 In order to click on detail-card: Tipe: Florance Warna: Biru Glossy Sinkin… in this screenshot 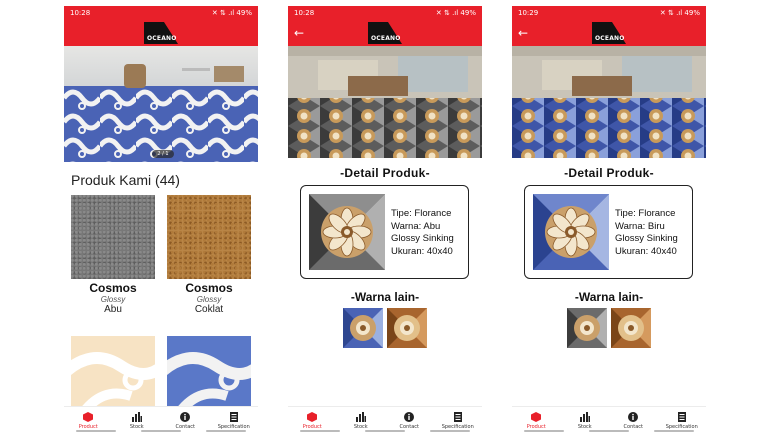, I will do `click(608, 232)`.